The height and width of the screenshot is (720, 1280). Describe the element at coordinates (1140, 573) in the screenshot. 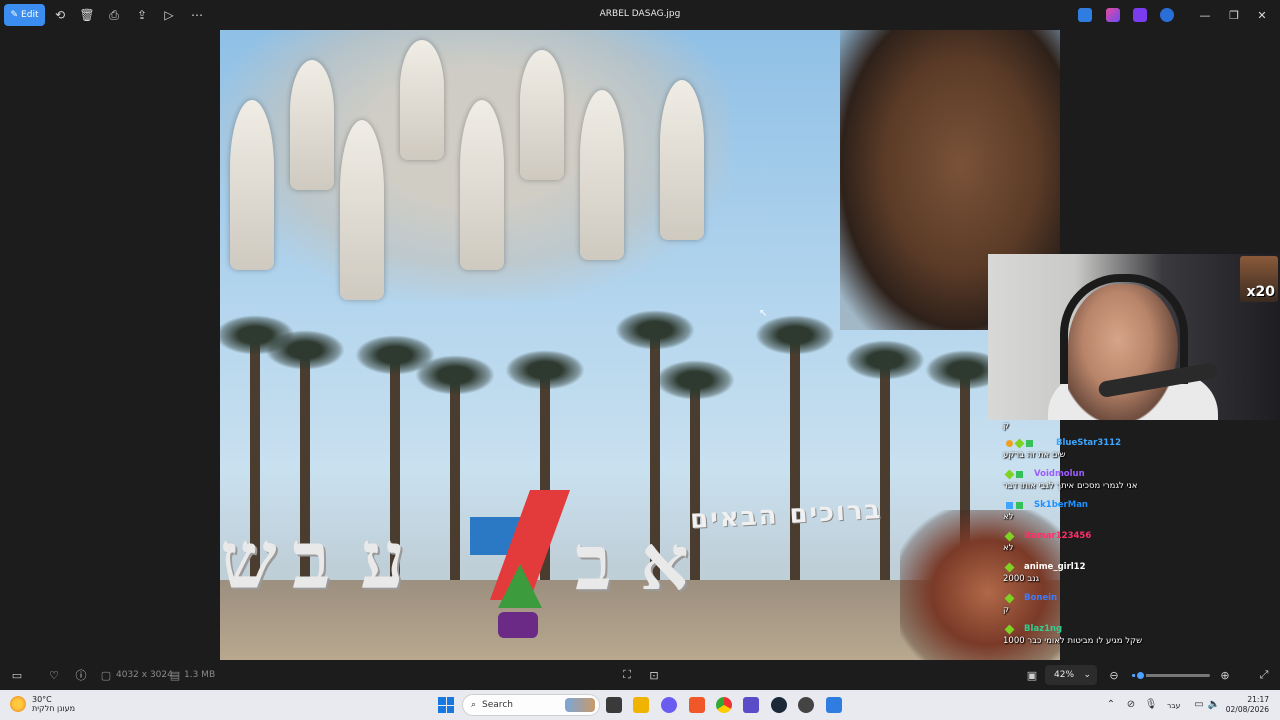

I see `chat-message: anime_girl12 גנב 2000` at that location.